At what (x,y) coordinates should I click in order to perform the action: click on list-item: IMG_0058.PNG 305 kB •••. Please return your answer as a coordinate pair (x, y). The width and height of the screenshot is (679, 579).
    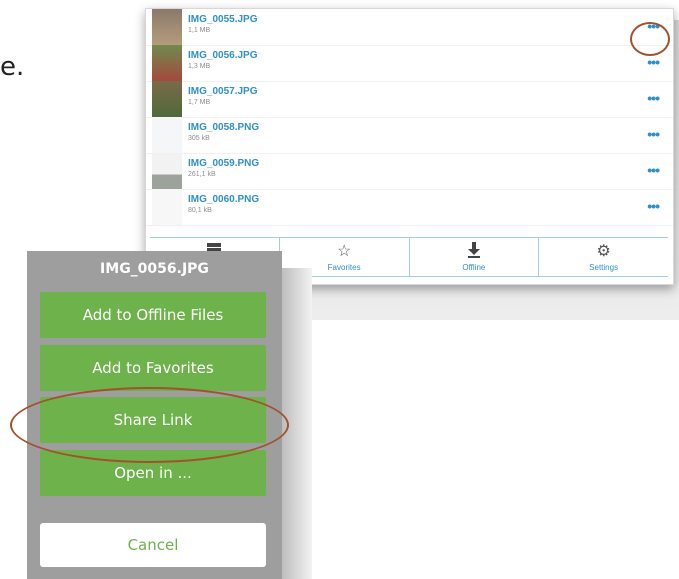
    Looking at the image, I should click on (409, 135).